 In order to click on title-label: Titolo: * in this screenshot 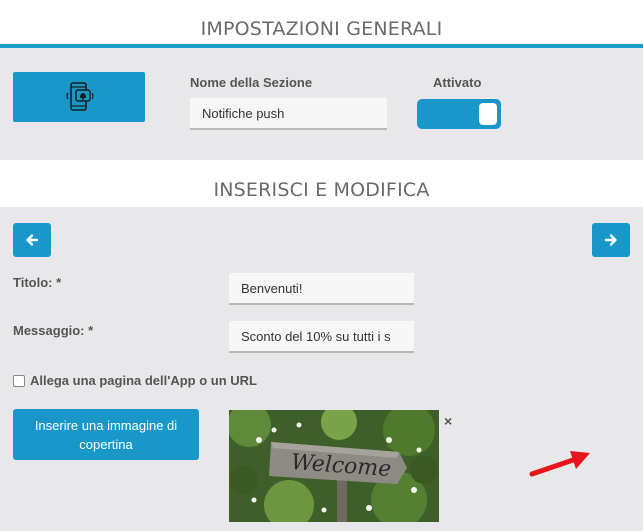, I will do `click(37, 282)`.